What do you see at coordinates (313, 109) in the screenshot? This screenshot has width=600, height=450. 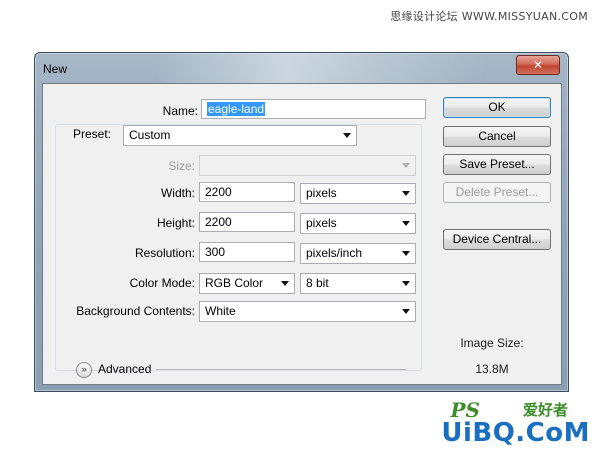 I see `name-input: eagle-land` at bounding box center [313, 109].